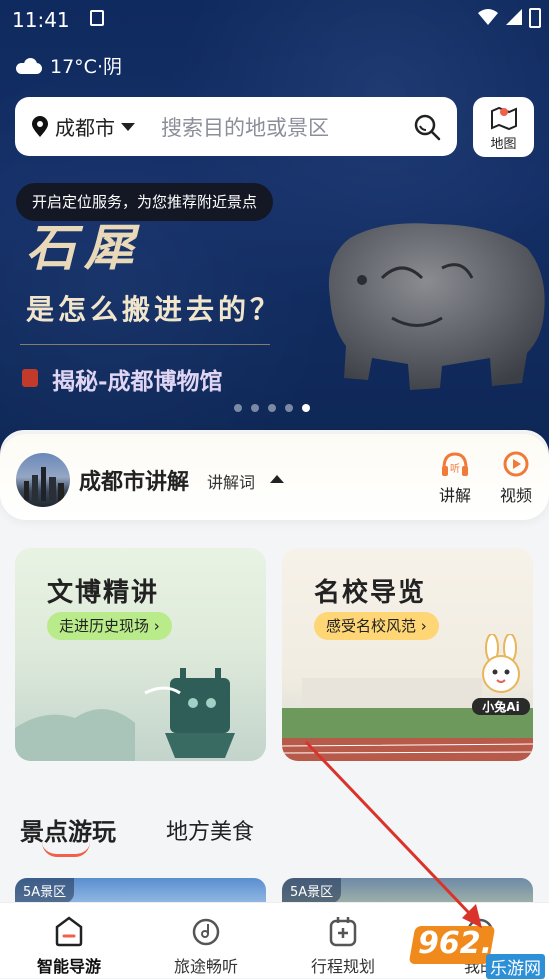 The height and width of the screenshot is (979, 549). What do you see at coordinates (40, 126) in the screenshot?
I see `location-pin-icon` at bounding box center [40, 126].